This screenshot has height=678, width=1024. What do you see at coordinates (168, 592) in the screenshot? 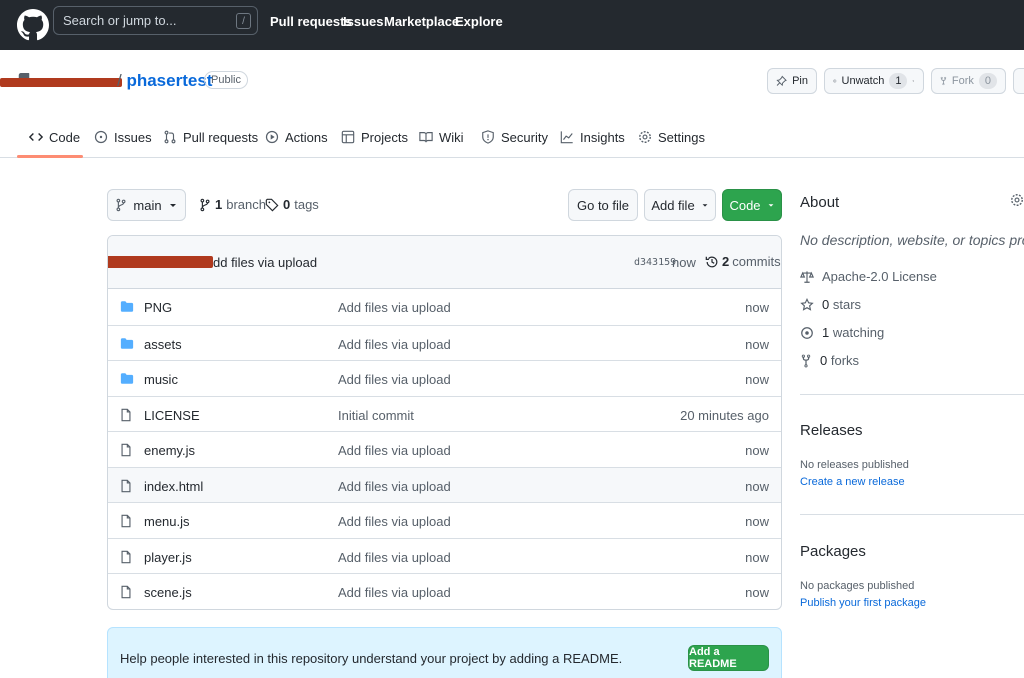
I see `file-name-link: scene.js` at bounding box center [168, 592].